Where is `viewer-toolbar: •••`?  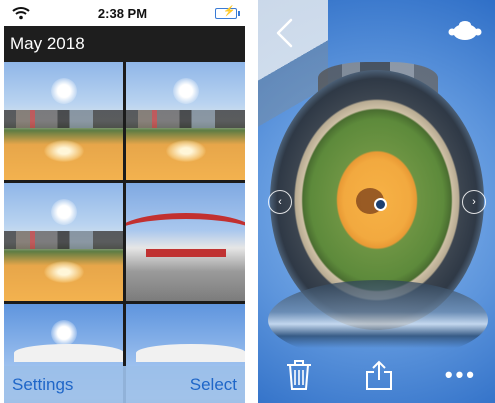 viewer-toolbar: ••• is located at coordinates (376, 375).